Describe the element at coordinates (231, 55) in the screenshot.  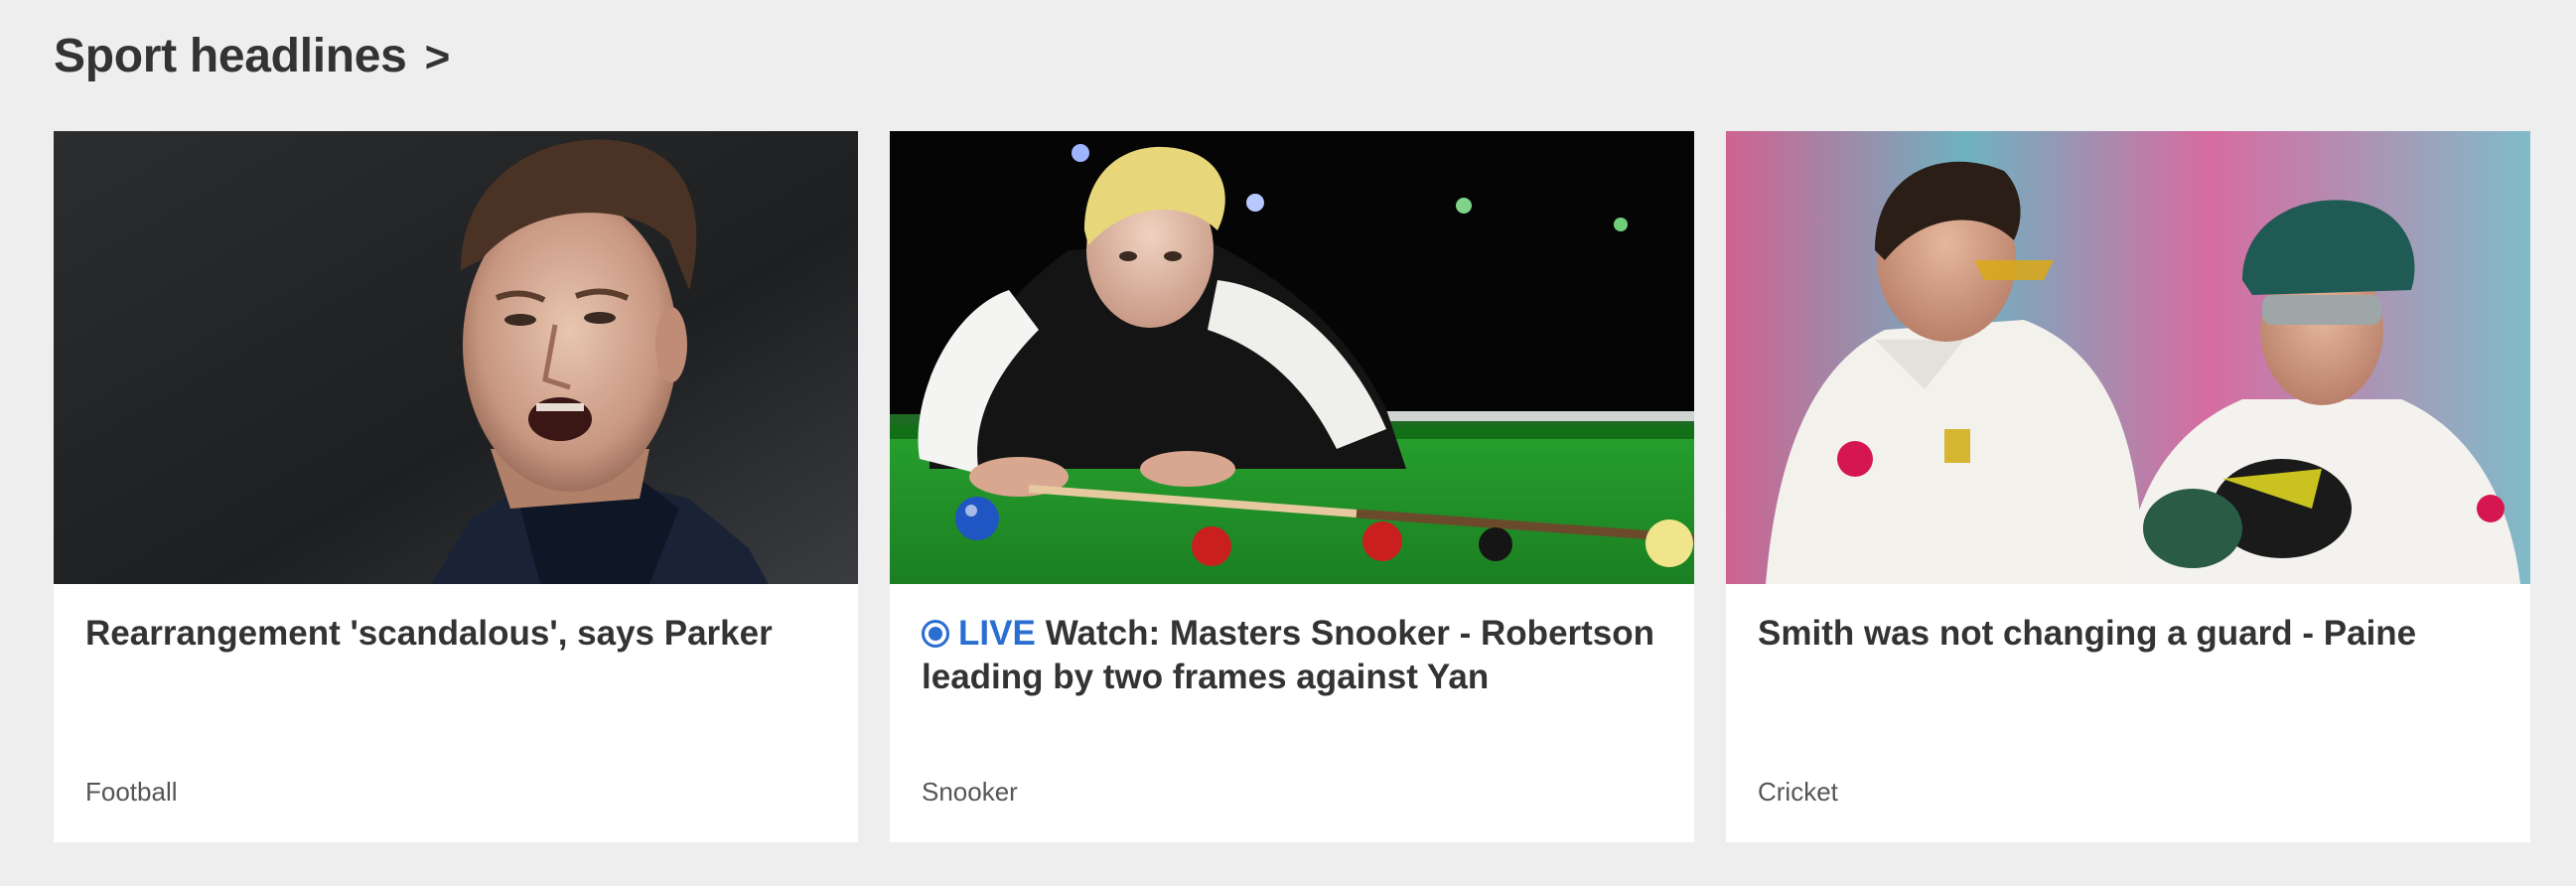
I see `section-title: Sport headlines` at that location.